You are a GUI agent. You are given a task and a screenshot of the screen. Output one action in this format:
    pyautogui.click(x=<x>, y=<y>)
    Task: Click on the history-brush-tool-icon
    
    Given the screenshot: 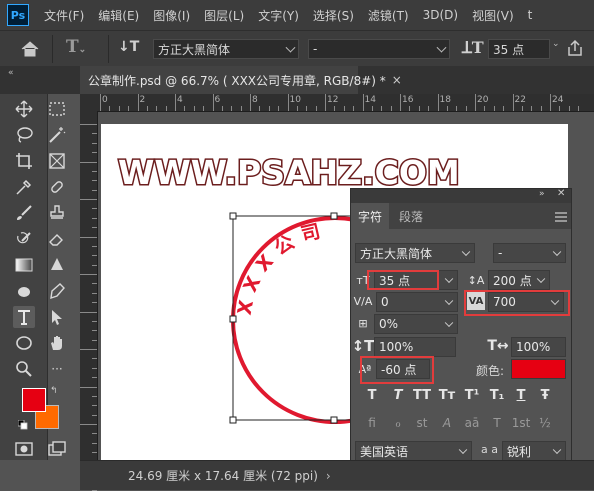 What is the action you would take?
    pyautogui.click(x=24, y=239)
    